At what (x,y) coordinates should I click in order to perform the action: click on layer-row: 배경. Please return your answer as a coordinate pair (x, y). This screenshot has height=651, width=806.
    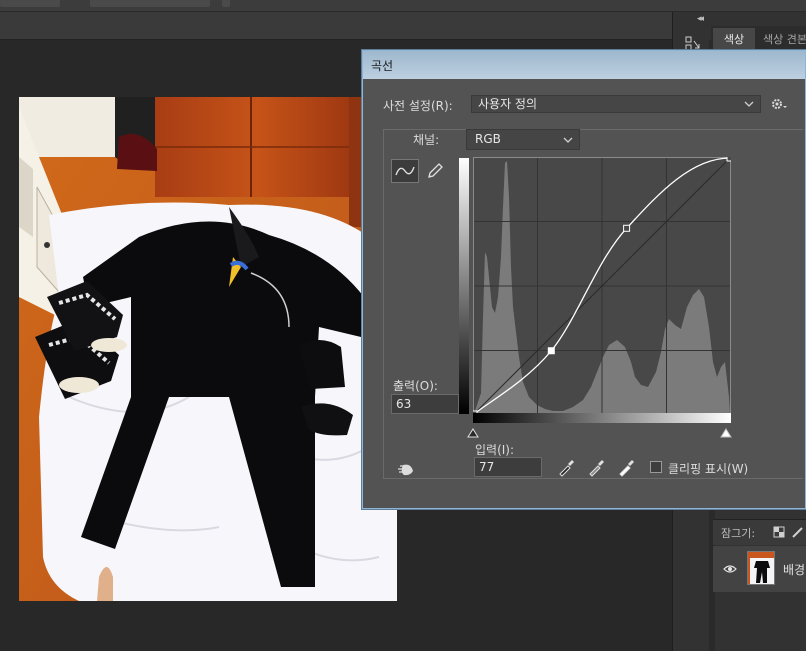
    Looking at the image, I should click on (759, 569).